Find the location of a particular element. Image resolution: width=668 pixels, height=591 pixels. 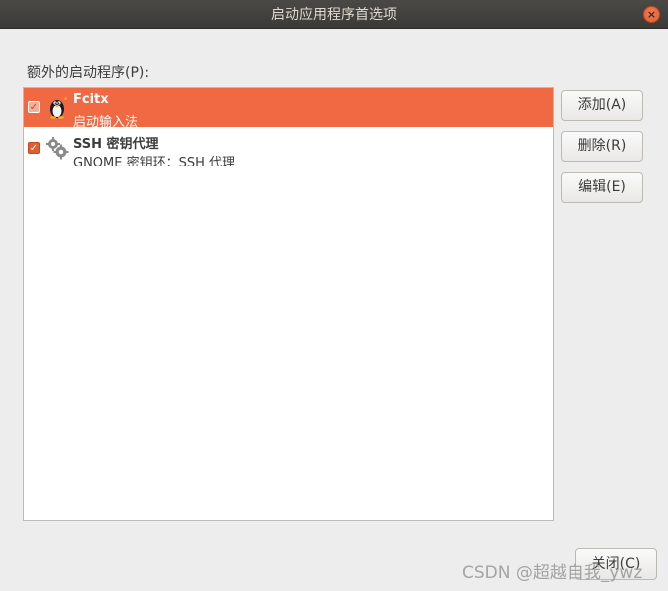

gears-icon is located at coordinates (57, 148).